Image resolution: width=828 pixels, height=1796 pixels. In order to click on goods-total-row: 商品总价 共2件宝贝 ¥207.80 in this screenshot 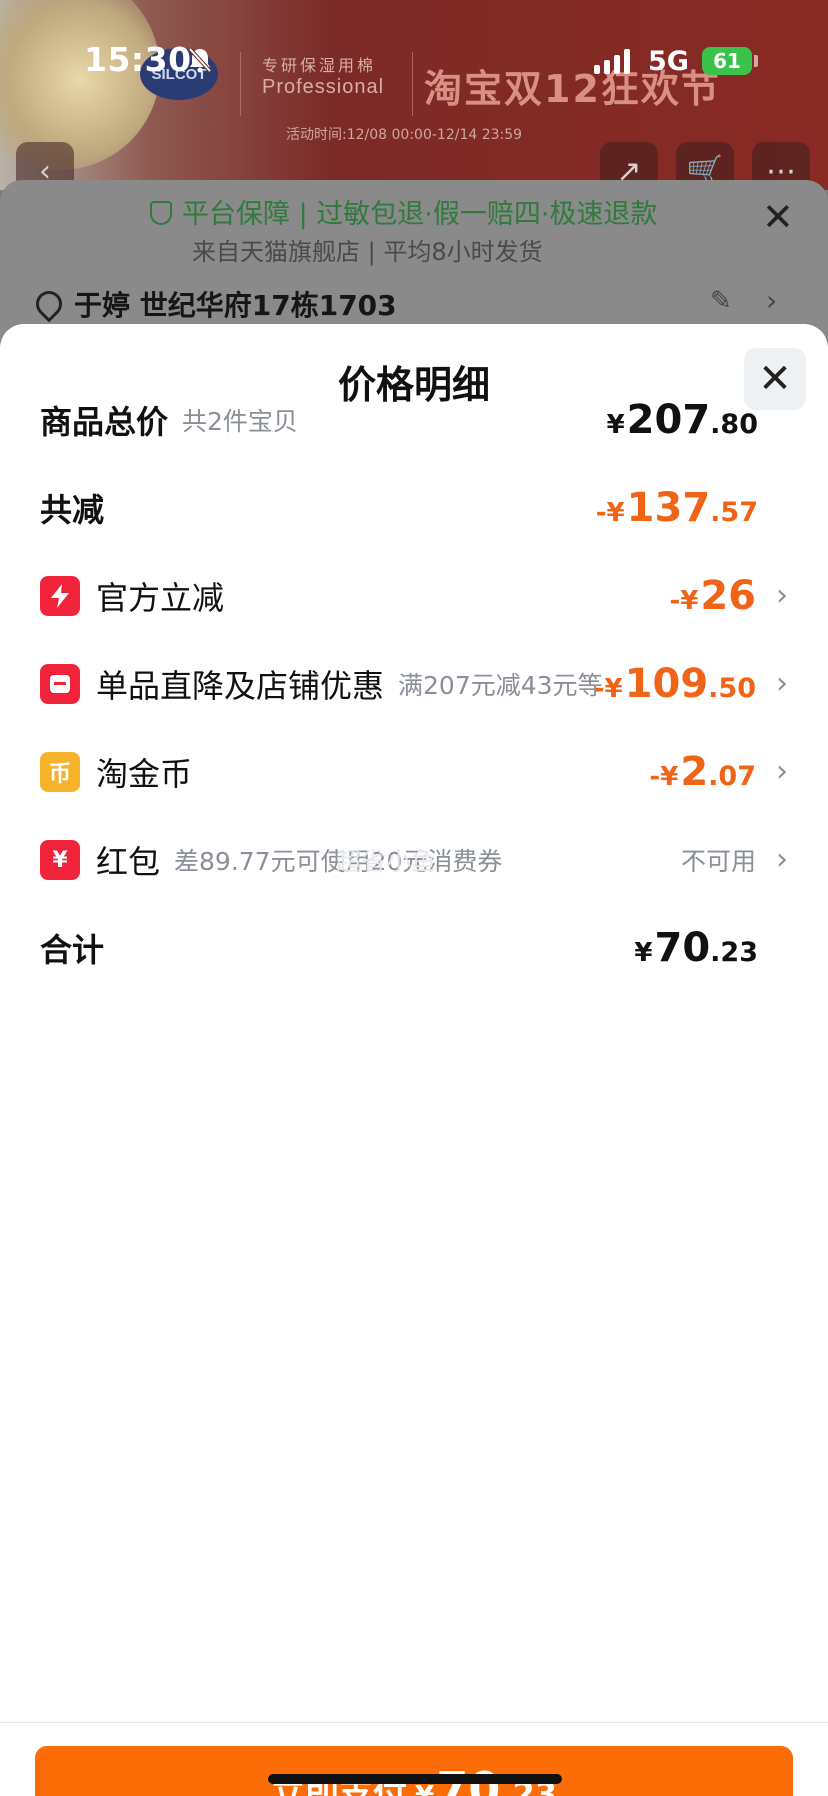, I will do `click(414, 420)`.